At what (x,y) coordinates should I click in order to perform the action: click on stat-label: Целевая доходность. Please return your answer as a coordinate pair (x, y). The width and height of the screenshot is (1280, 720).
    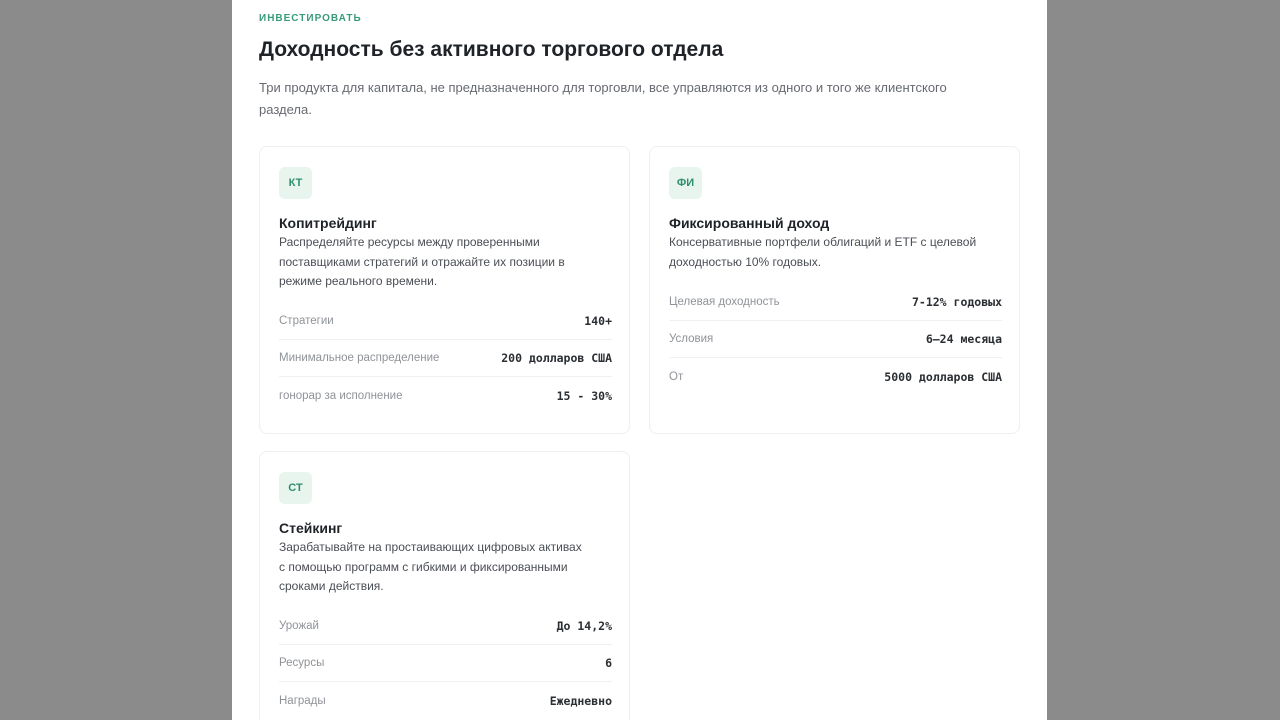
    Looking at the image, I should click on (724, 302).